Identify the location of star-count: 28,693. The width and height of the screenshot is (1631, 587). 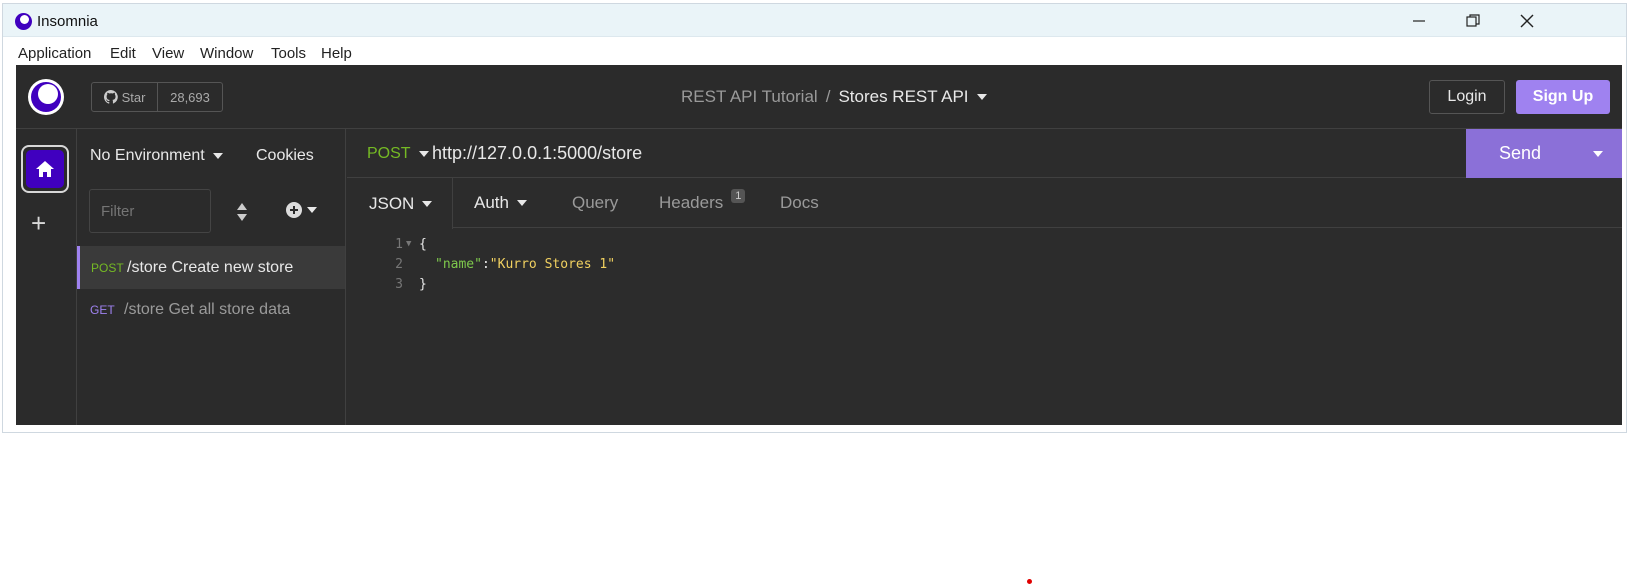
(190, 97).